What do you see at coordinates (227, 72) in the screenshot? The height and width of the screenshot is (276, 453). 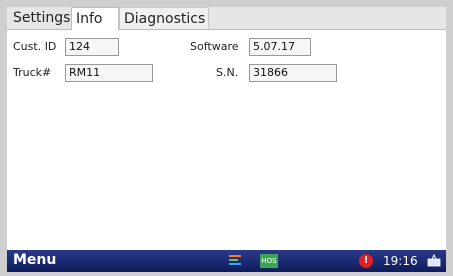 I see `sn-label: S.N.` at bounding box center [227, 72].